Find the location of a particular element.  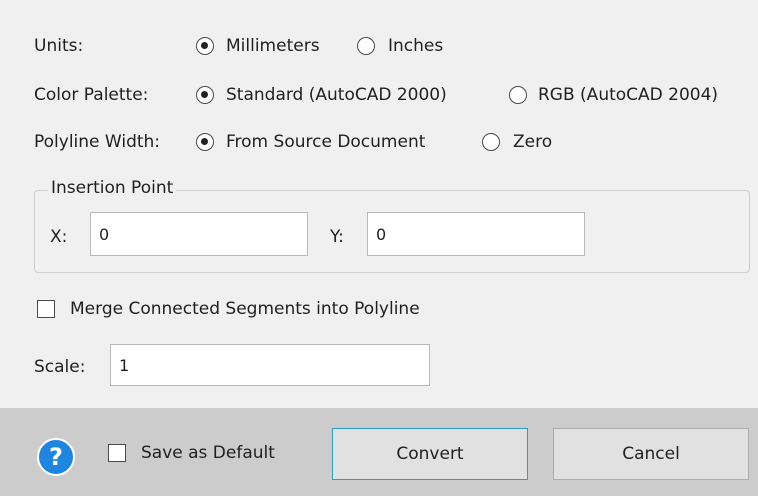

color-palette-standard-radio is located at coordinates (205, 95).